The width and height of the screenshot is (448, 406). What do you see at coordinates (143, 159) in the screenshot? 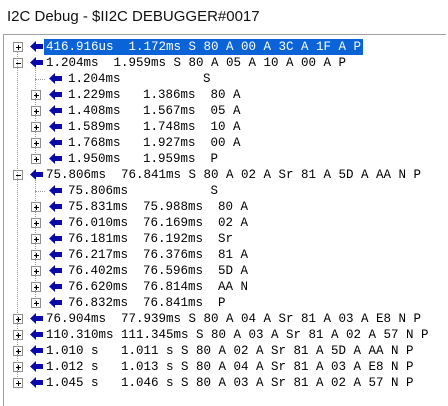
I see `tree-node-label: 1.950ms 1.959ms P` at bounding box center [143, 159].